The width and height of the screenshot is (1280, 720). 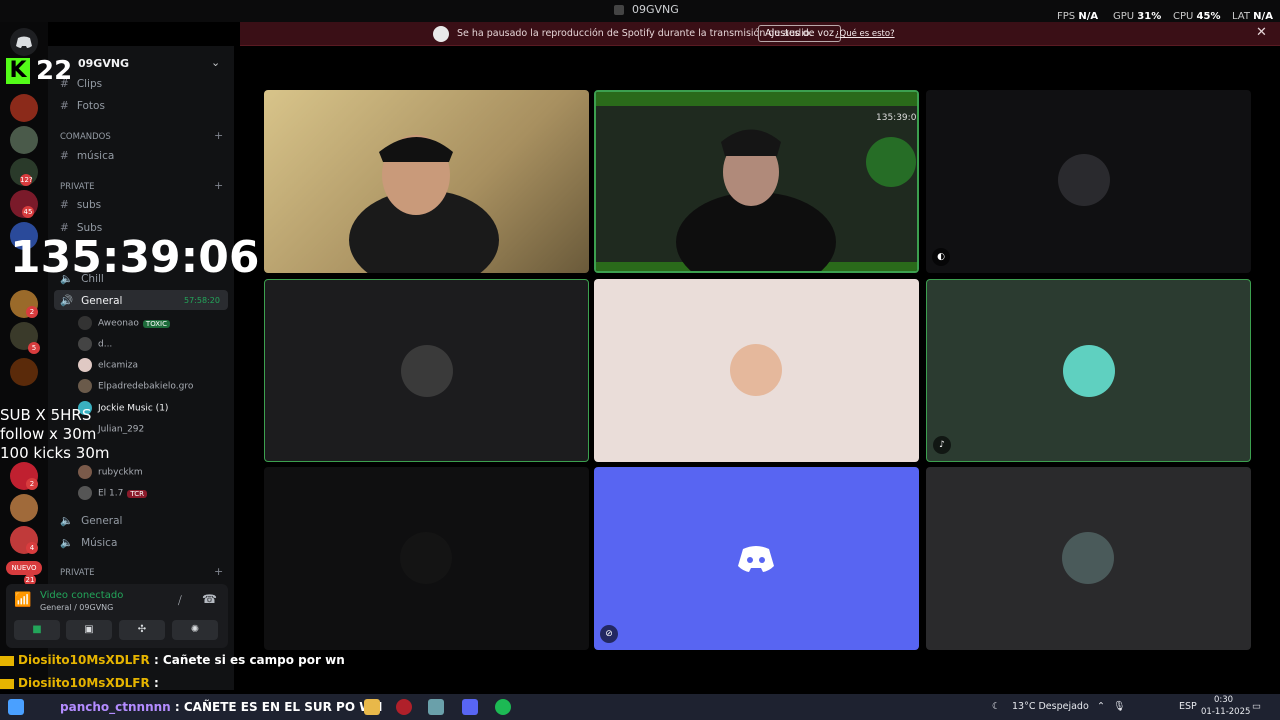 I want to click on title-bar: 09GVNG FPS N/A GPU 31% CPU 45% LAT N/A, so click(x=640, y=11).